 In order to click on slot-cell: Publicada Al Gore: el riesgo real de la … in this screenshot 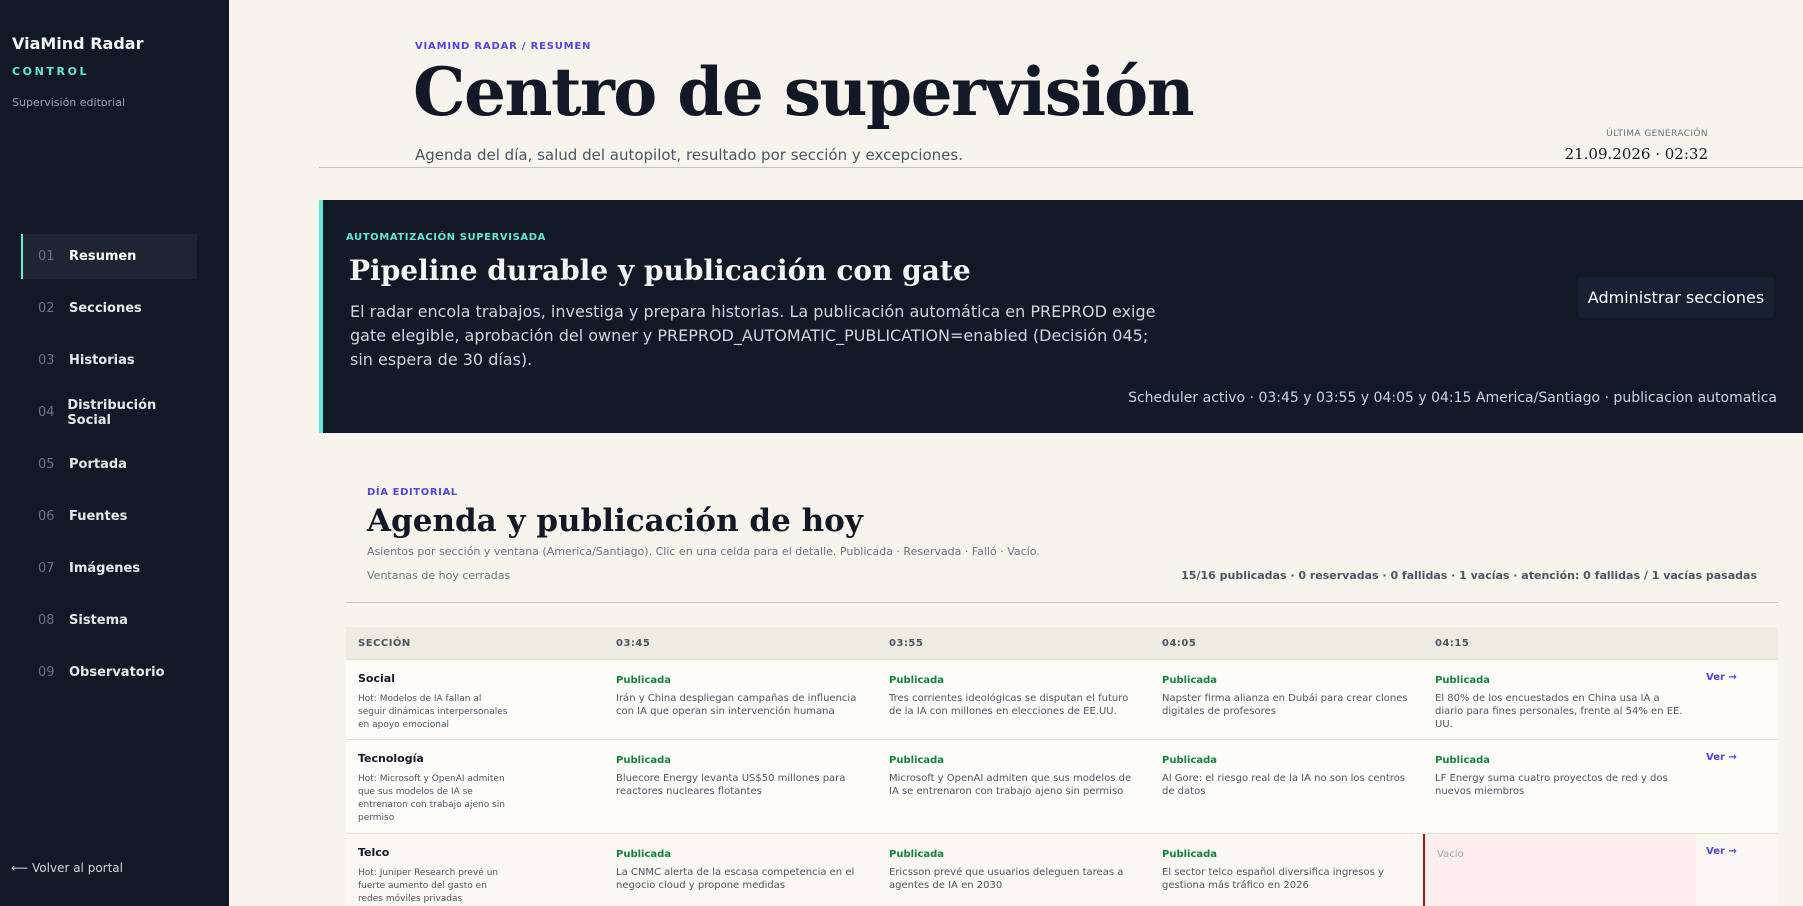, I will do `click(1286, 786)`.